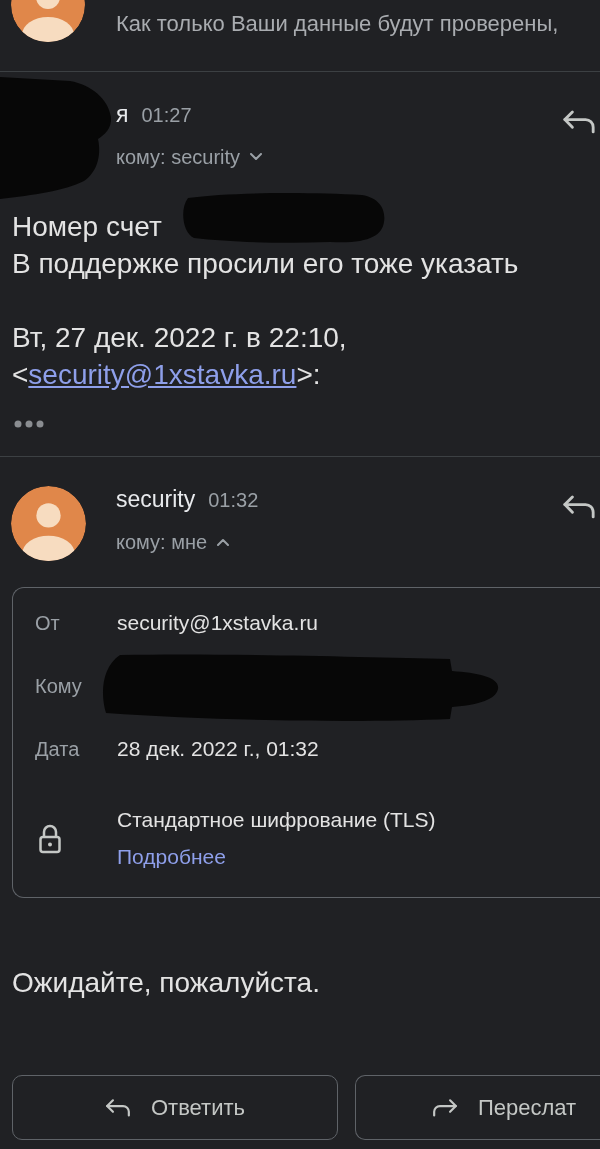 Image resolution: width=600 pixels, height=1149 pixels. I want to click on message-text: Номер счет, so click(87, 227).